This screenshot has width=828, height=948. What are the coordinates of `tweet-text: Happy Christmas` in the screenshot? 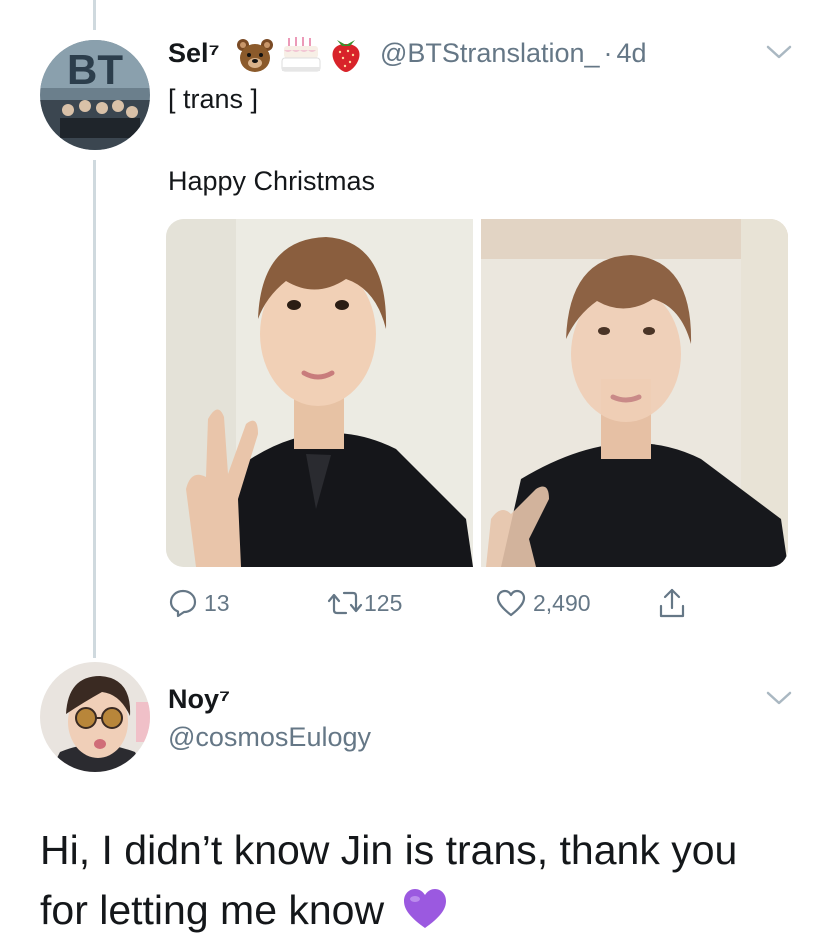 It's located at (272, 181).